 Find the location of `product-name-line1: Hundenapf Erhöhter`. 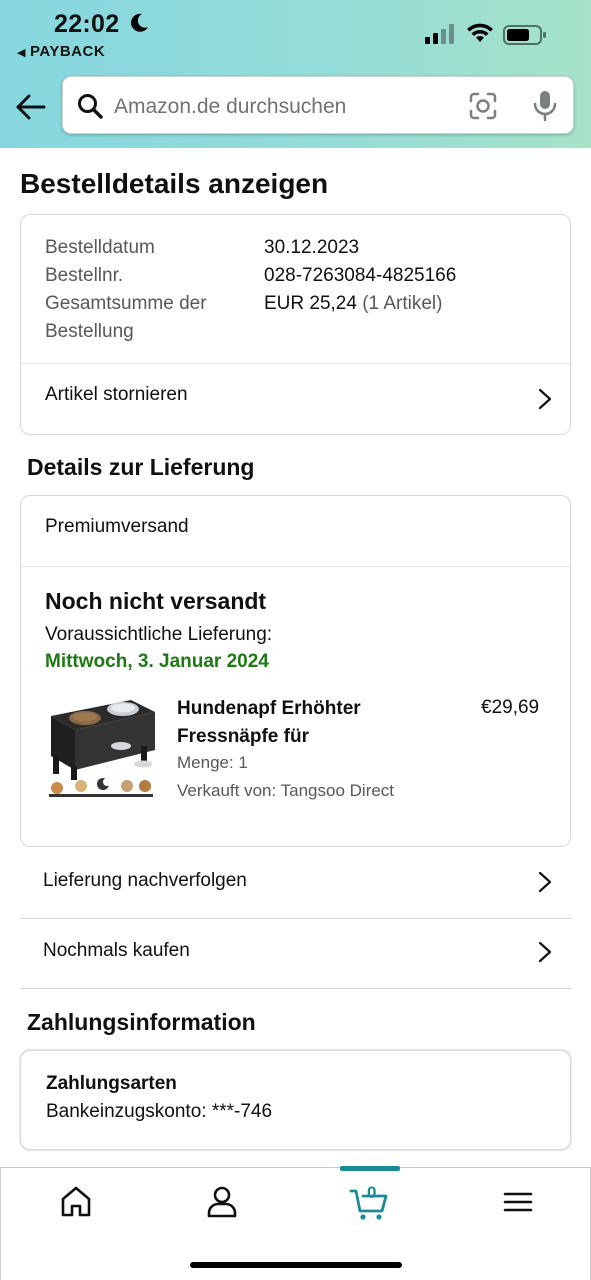

product-name-line1: Hundenapf Erhöhter is located at coordinates (269, 708).